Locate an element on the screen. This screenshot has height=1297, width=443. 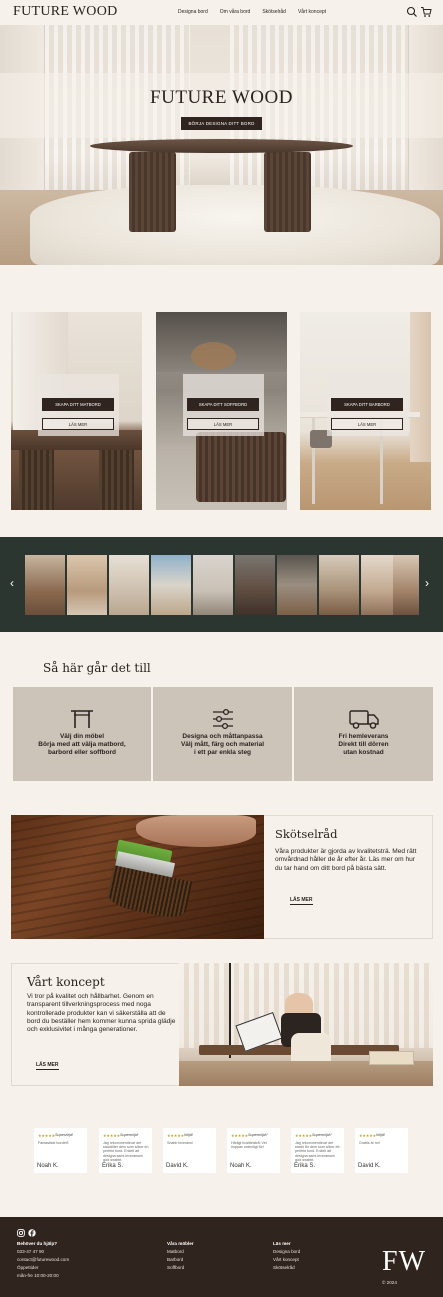
card-soffbord: SKAPA DITT SOFFBORD LÄS MER is located at coordinates (221, 411).